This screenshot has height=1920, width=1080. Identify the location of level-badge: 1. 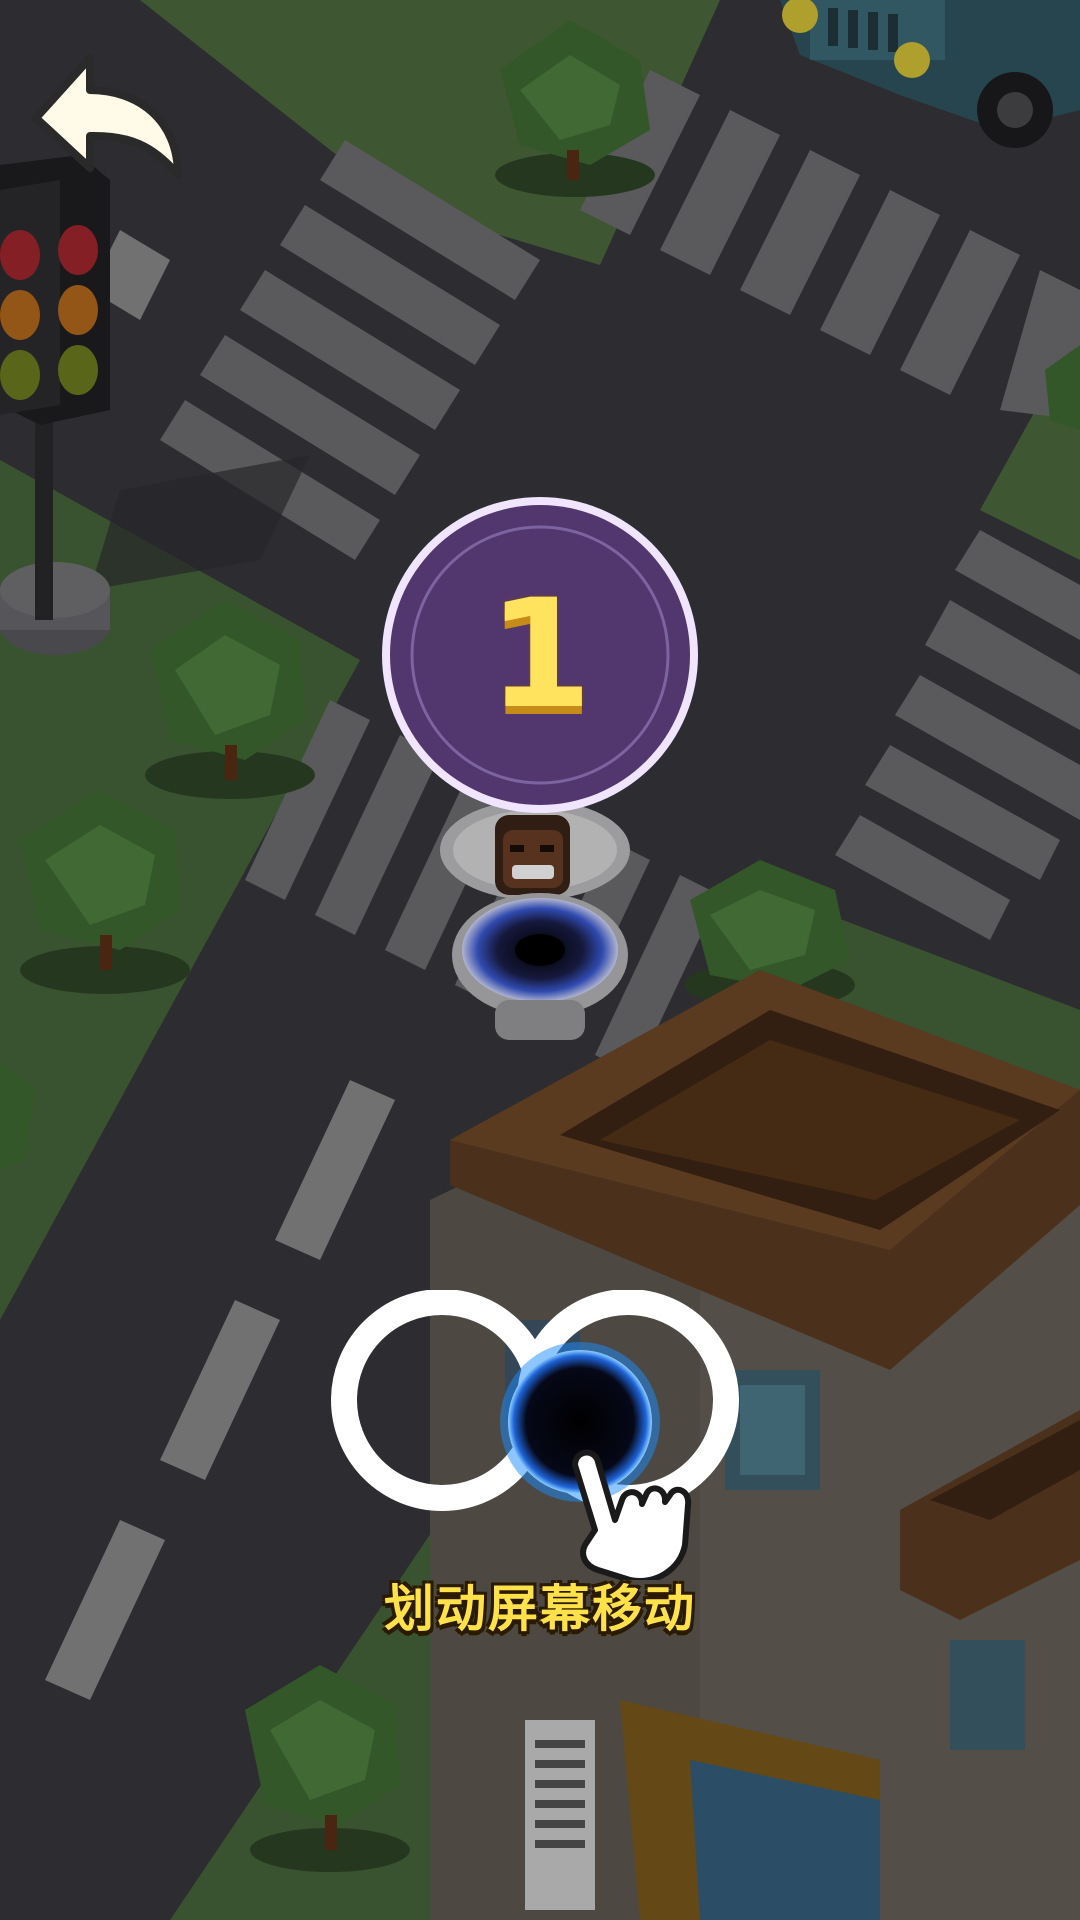
(540, 655).